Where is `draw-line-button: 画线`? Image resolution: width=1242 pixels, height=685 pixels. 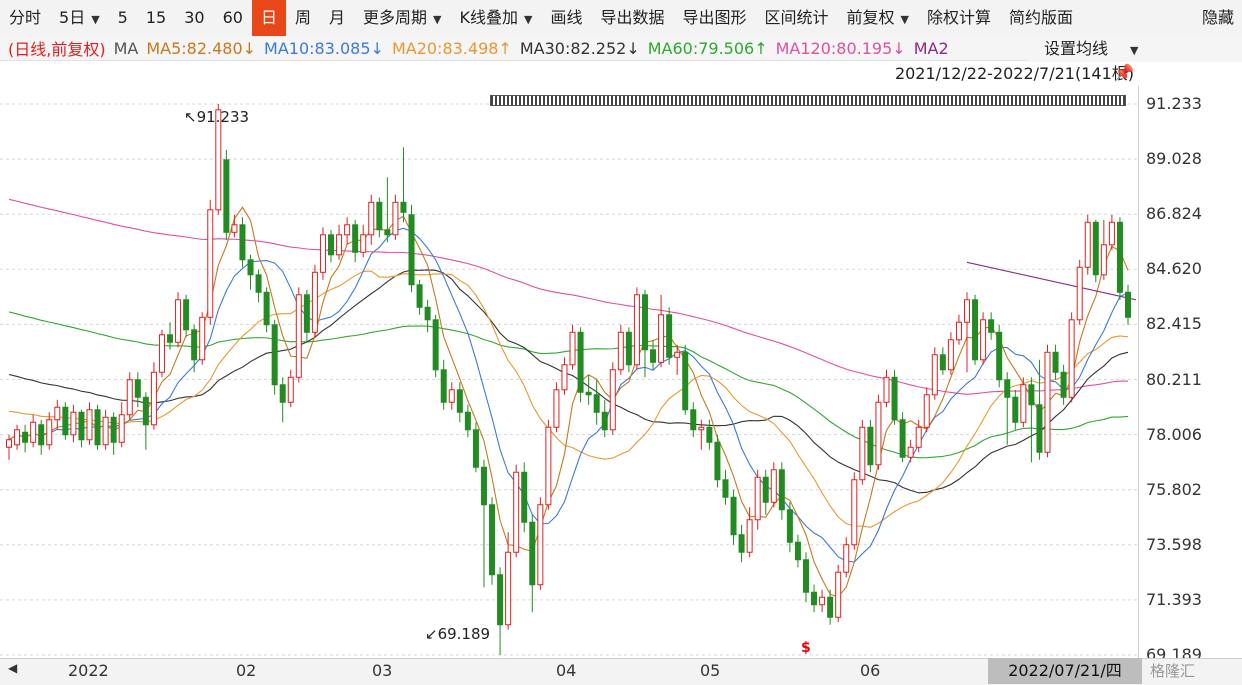 draw-line-button: 画线 is located at coordinates (566, 18).